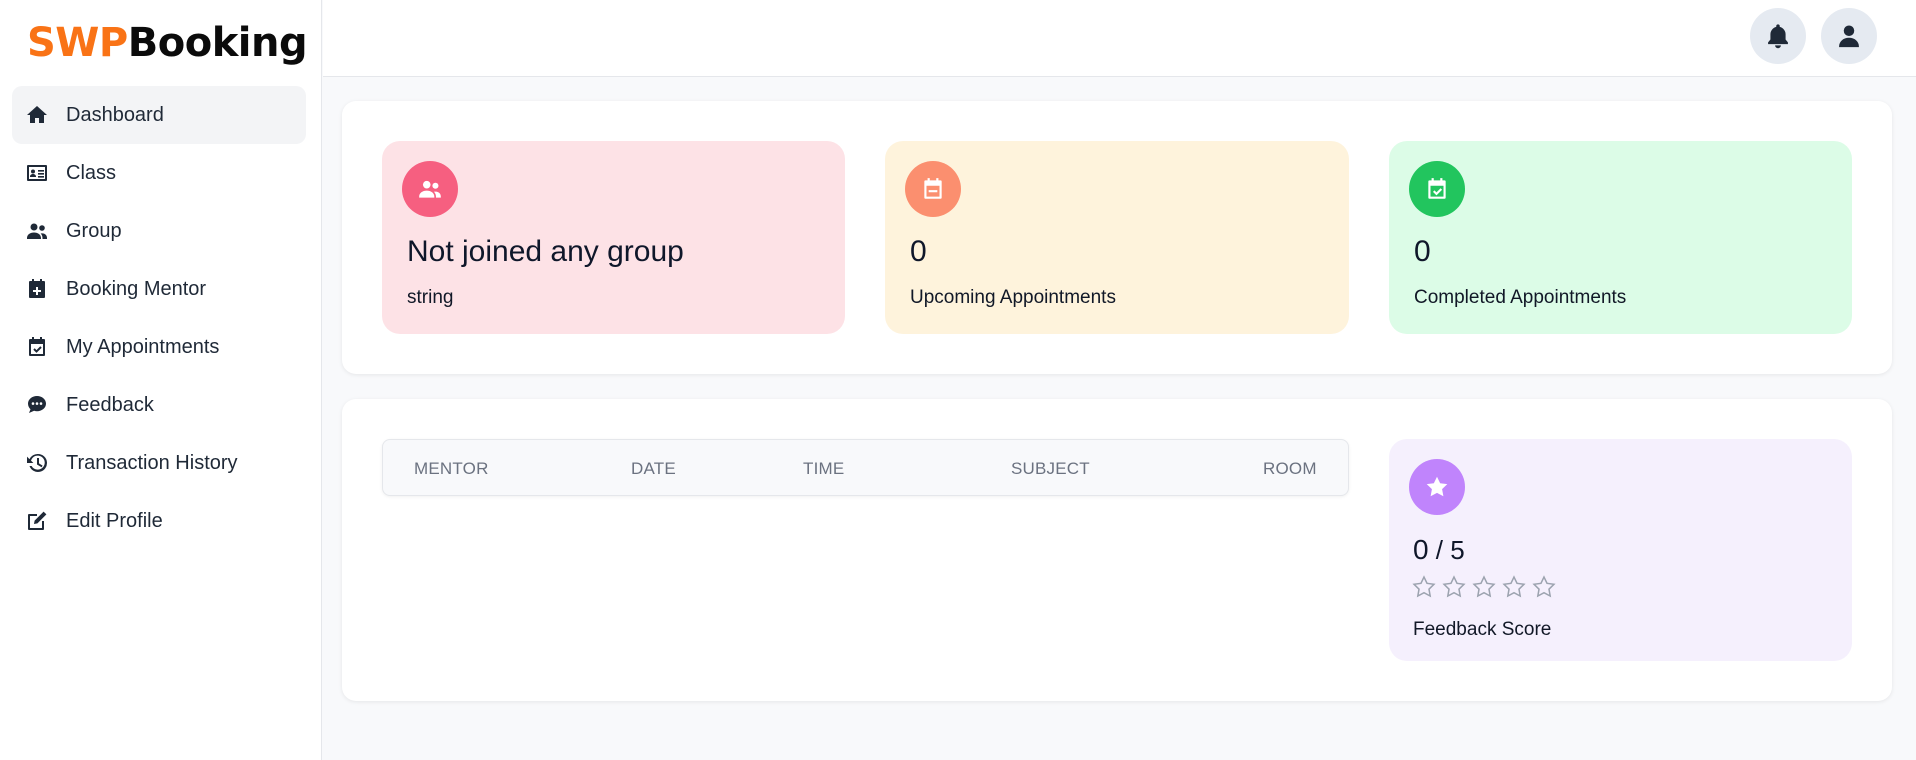 This screenshot has height=760, width=1916. Describe the element at coordinates (37, 289) in the screenshot. I see `calendar-plus-icon` at that location.